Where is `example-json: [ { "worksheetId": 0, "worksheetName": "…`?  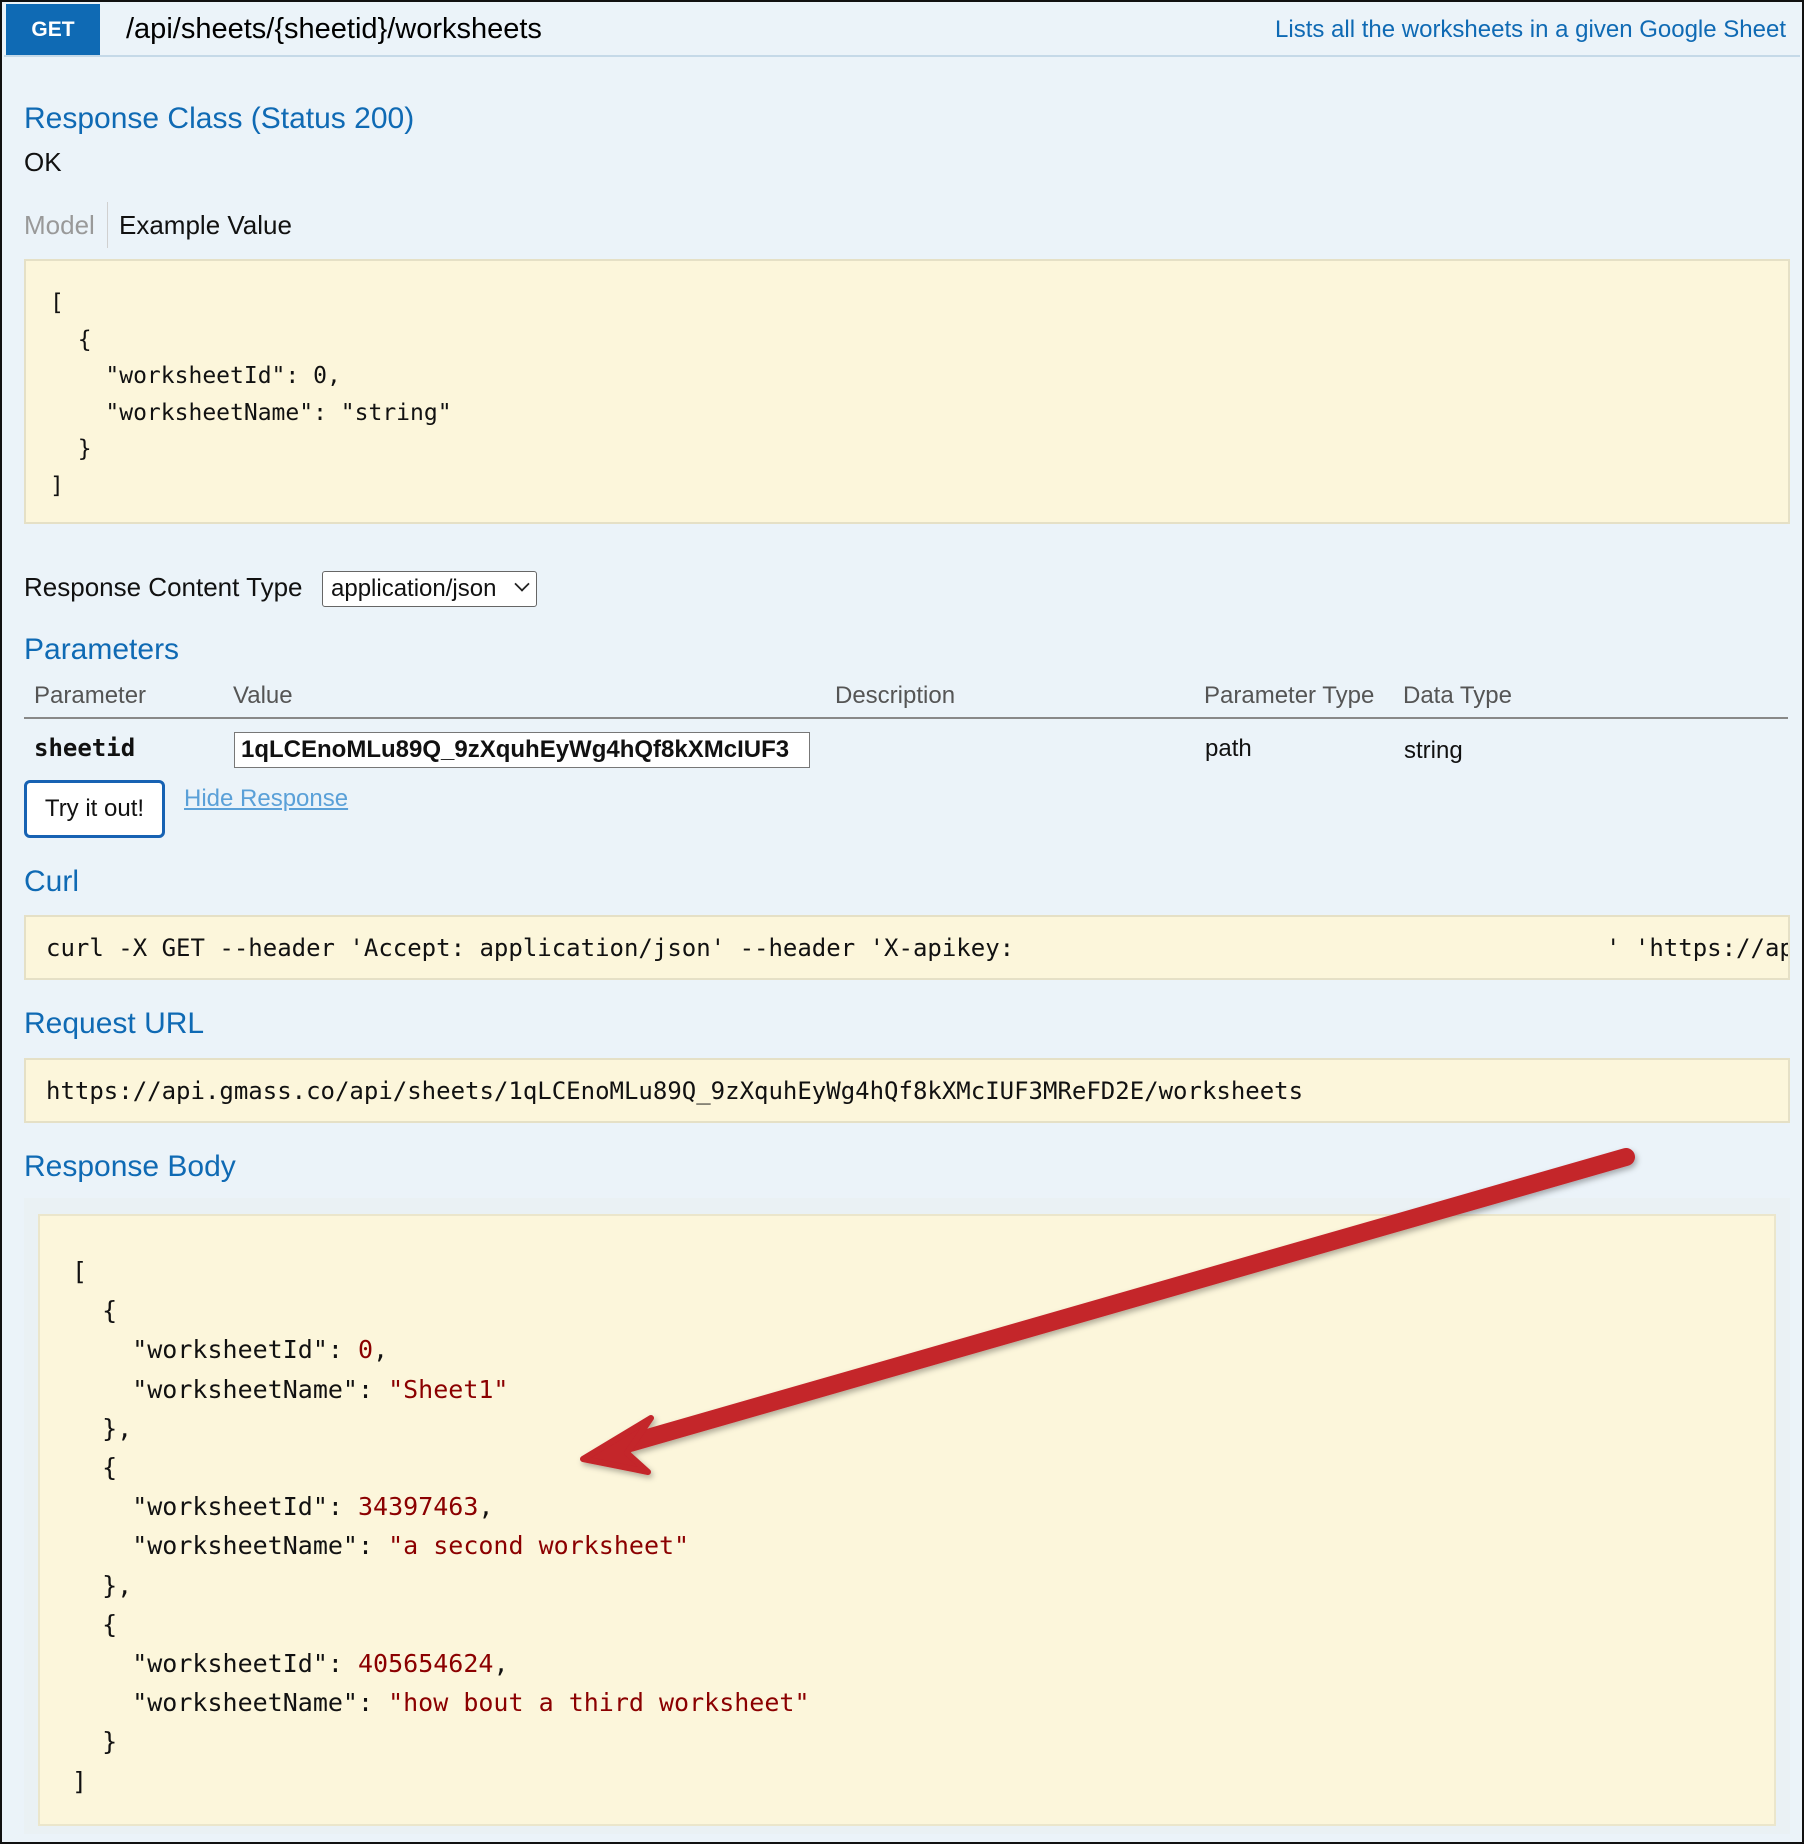
example-json: [ { "worksheetId": 0, "worksheetName": "… is located at coordinates (251, 394).